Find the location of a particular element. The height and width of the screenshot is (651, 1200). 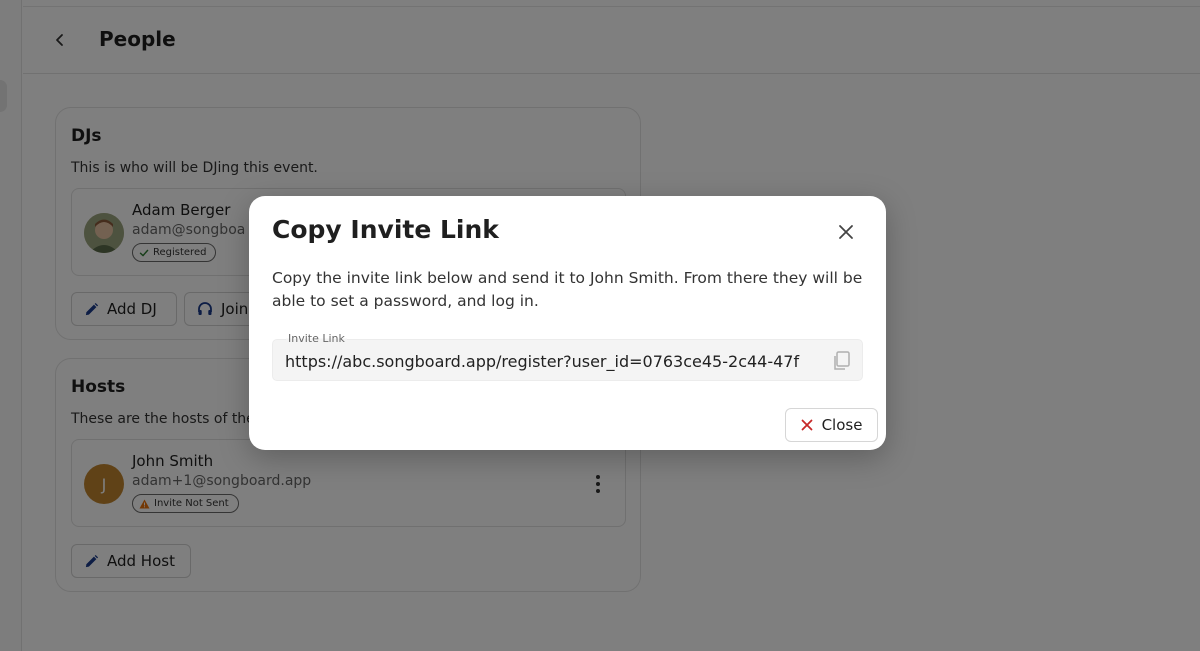

copy-icon is located at coordinates (841, 361).